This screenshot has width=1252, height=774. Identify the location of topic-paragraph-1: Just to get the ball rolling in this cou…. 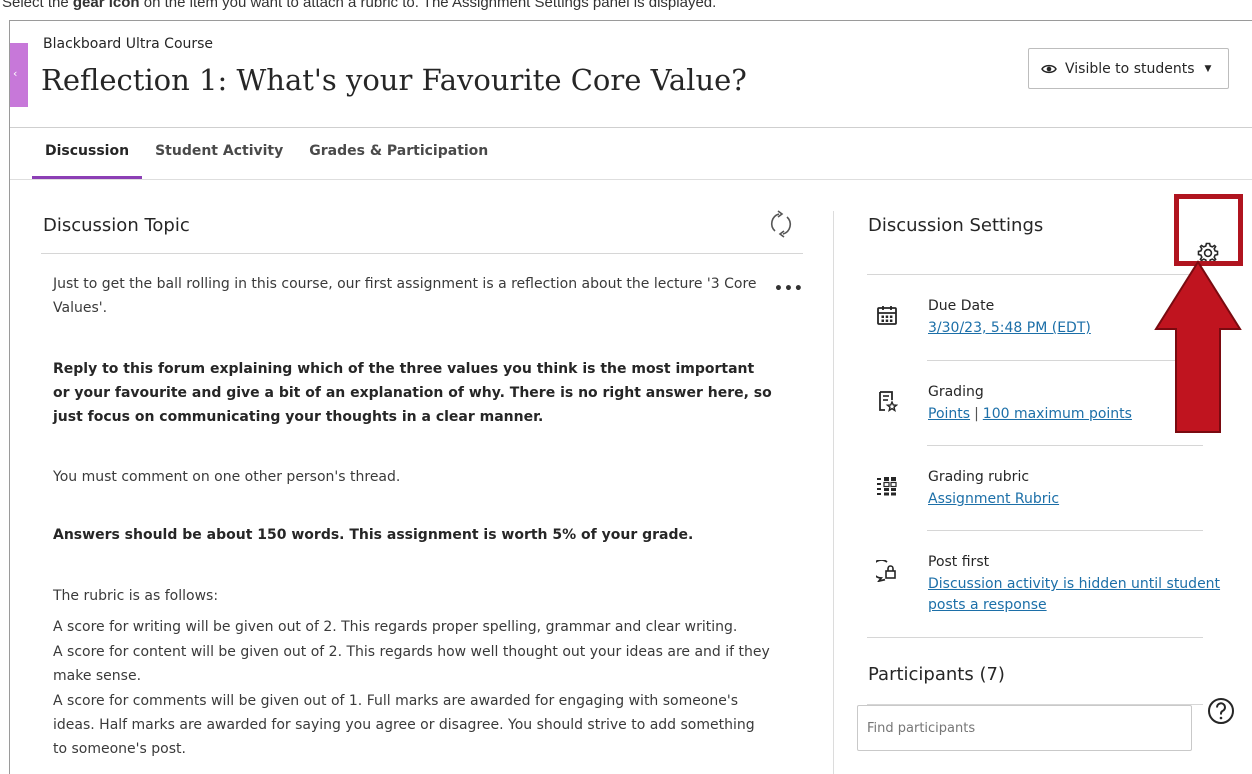
(405, 296).